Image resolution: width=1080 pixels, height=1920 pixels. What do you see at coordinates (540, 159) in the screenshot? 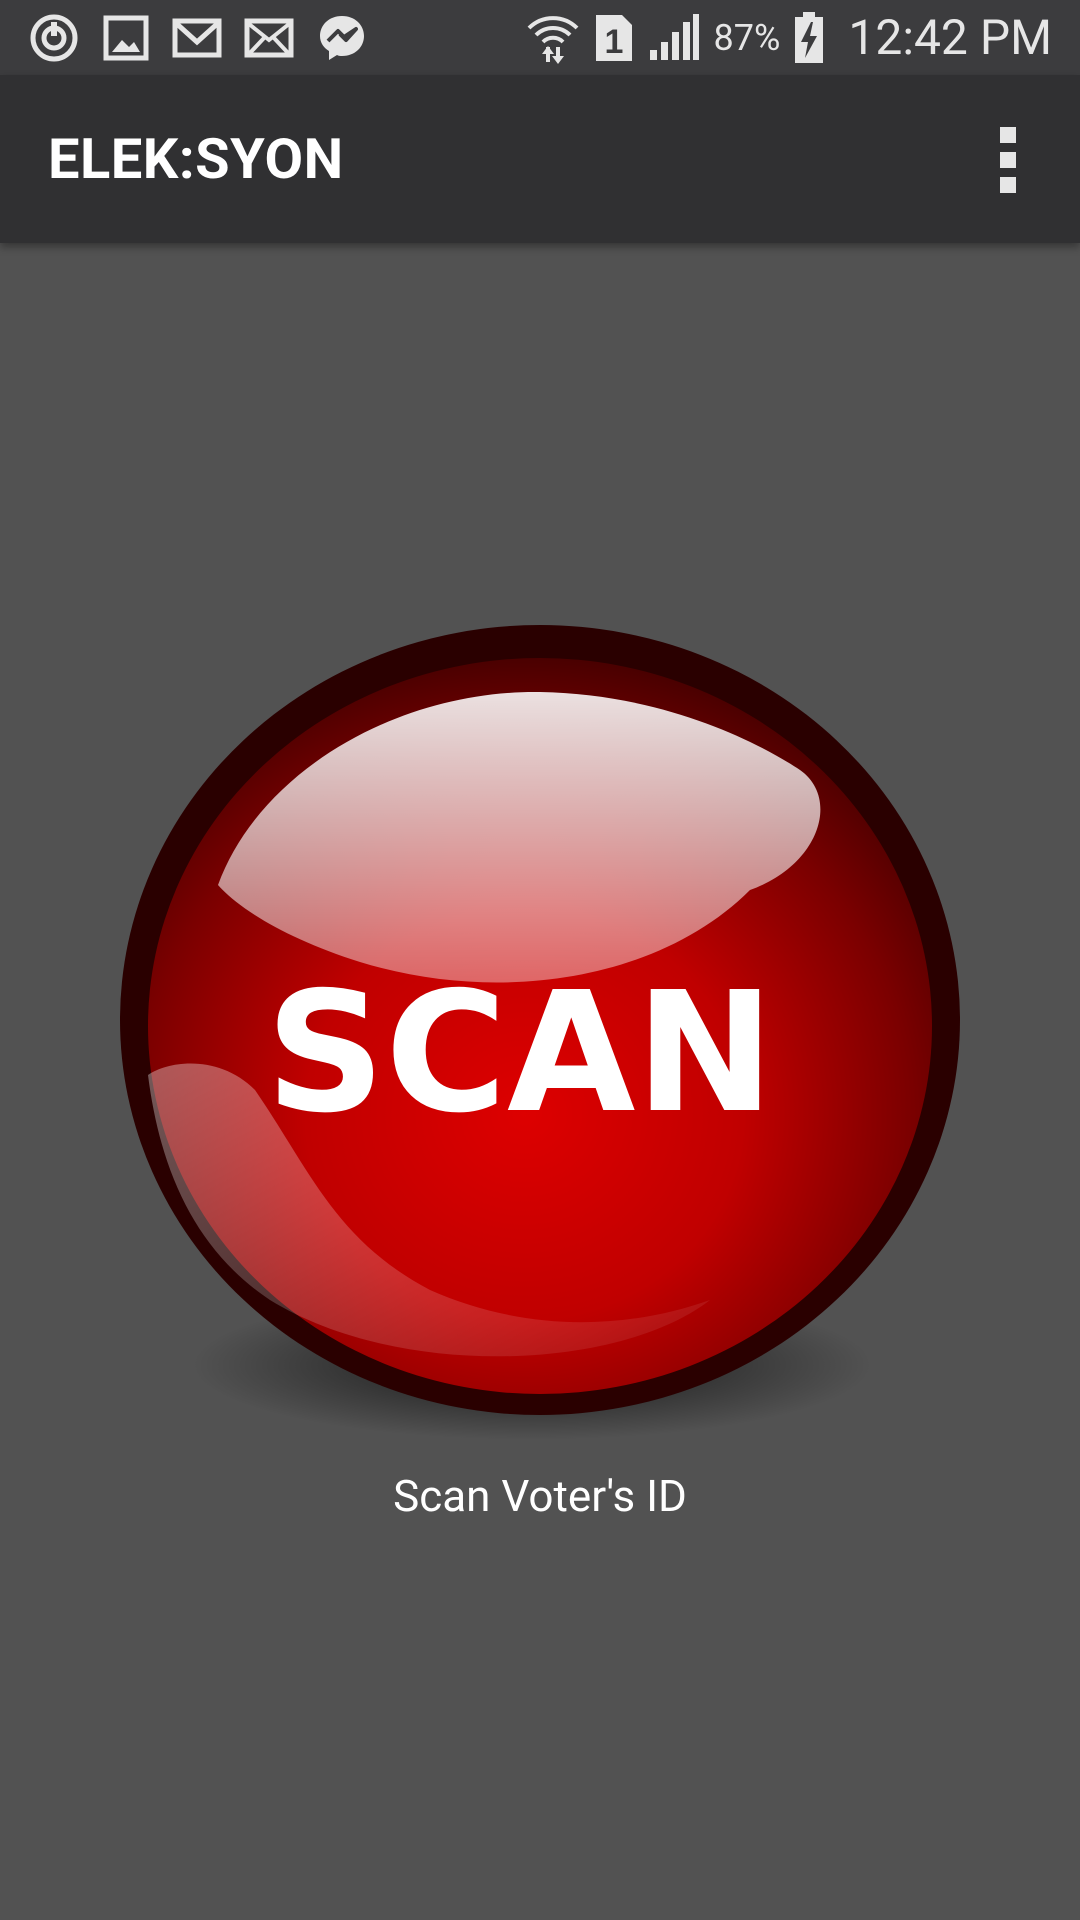
I see `app-bar: ELEK:SYON` at bounding box center [540, 159].